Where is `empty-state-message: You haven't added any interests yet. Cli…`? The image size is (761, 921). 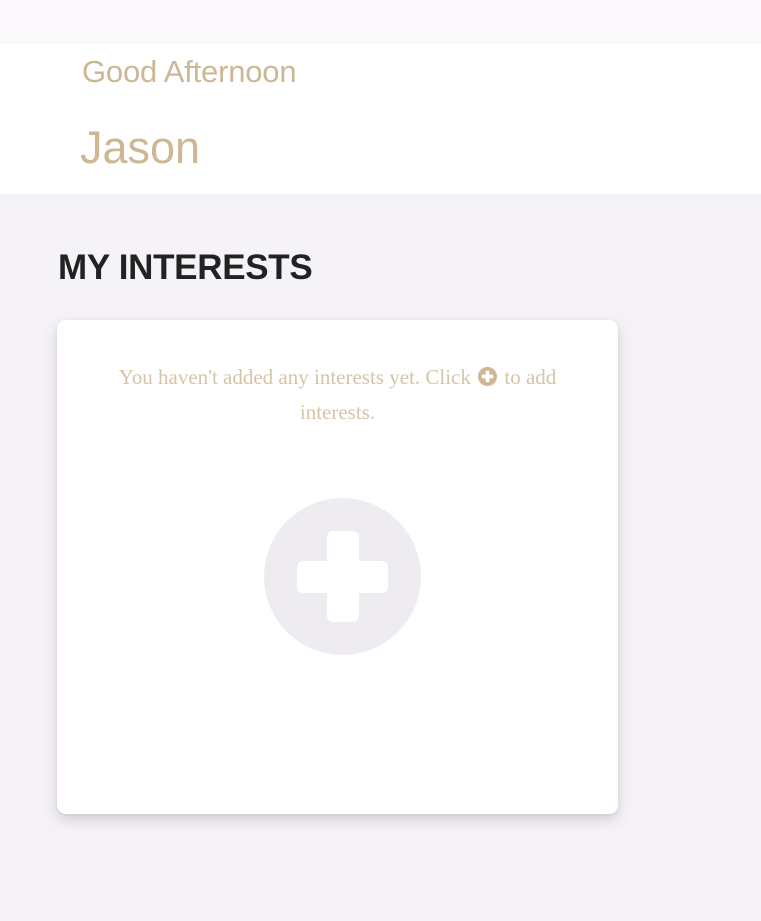
empty-state-message: You haven't added any interests yet. Cli… is located at coordinates (337, 395).